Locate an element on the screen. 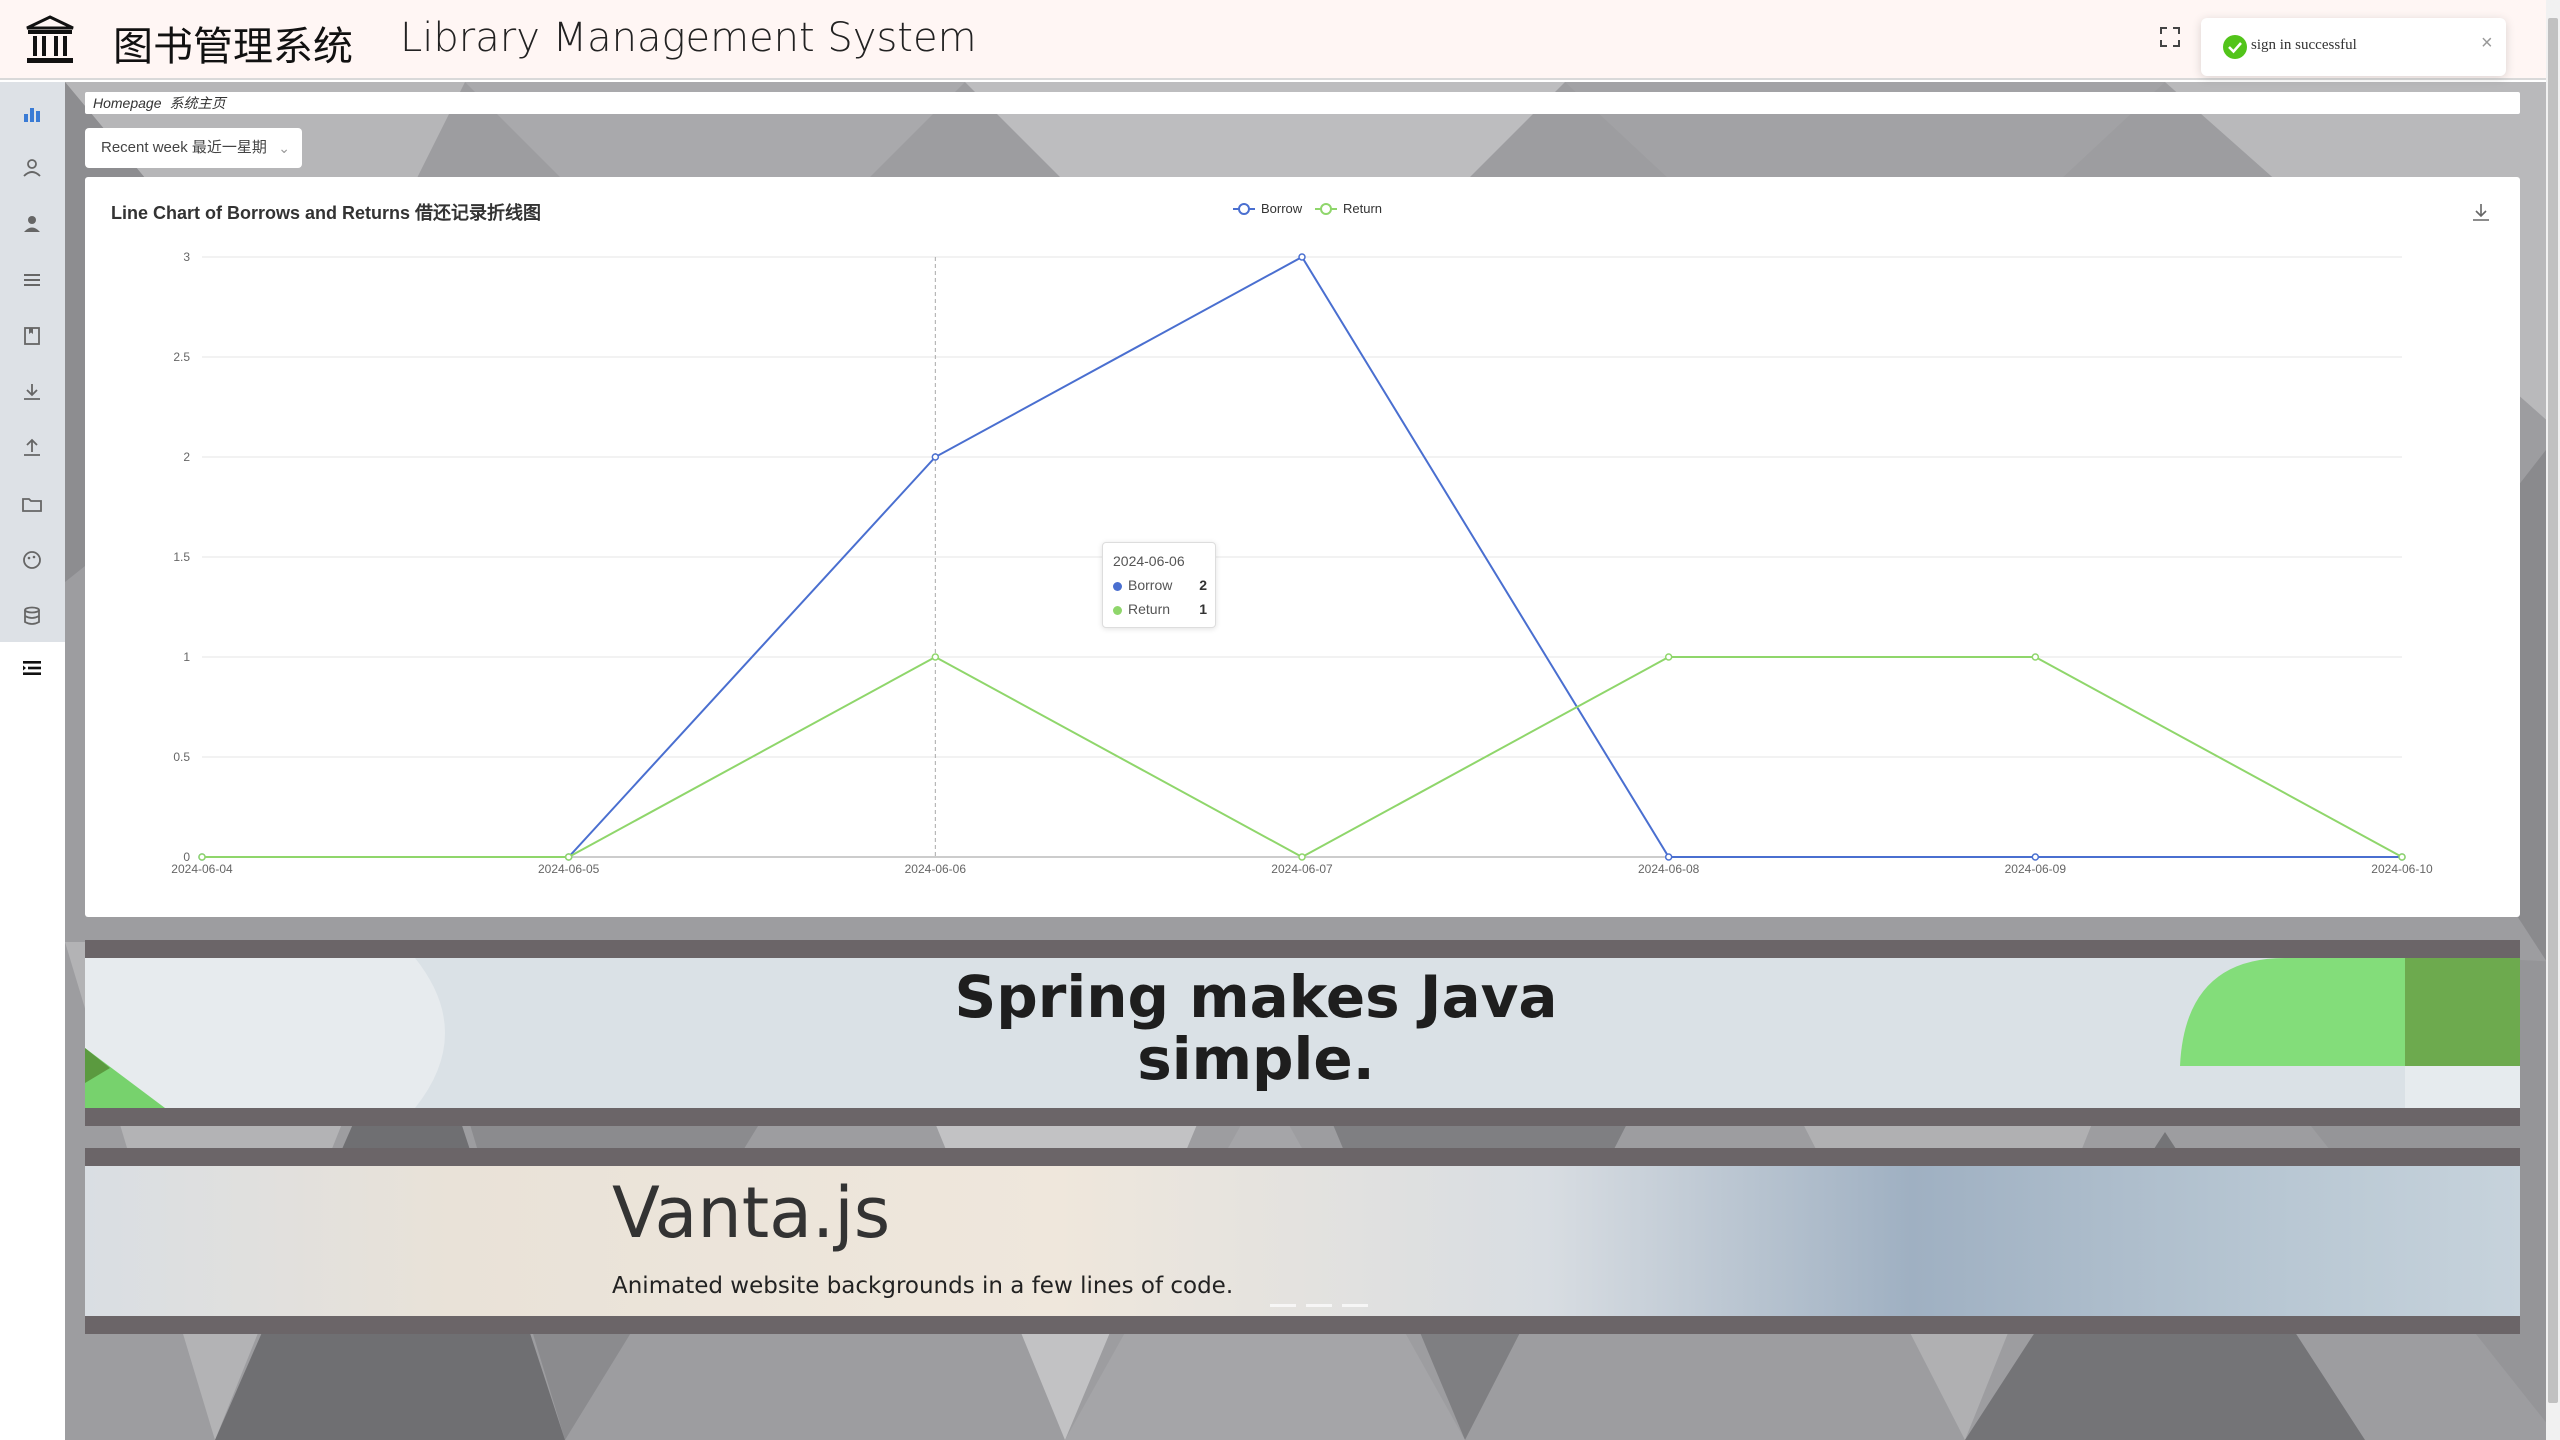  library-logo-icon is located at coordinates (50, 39).